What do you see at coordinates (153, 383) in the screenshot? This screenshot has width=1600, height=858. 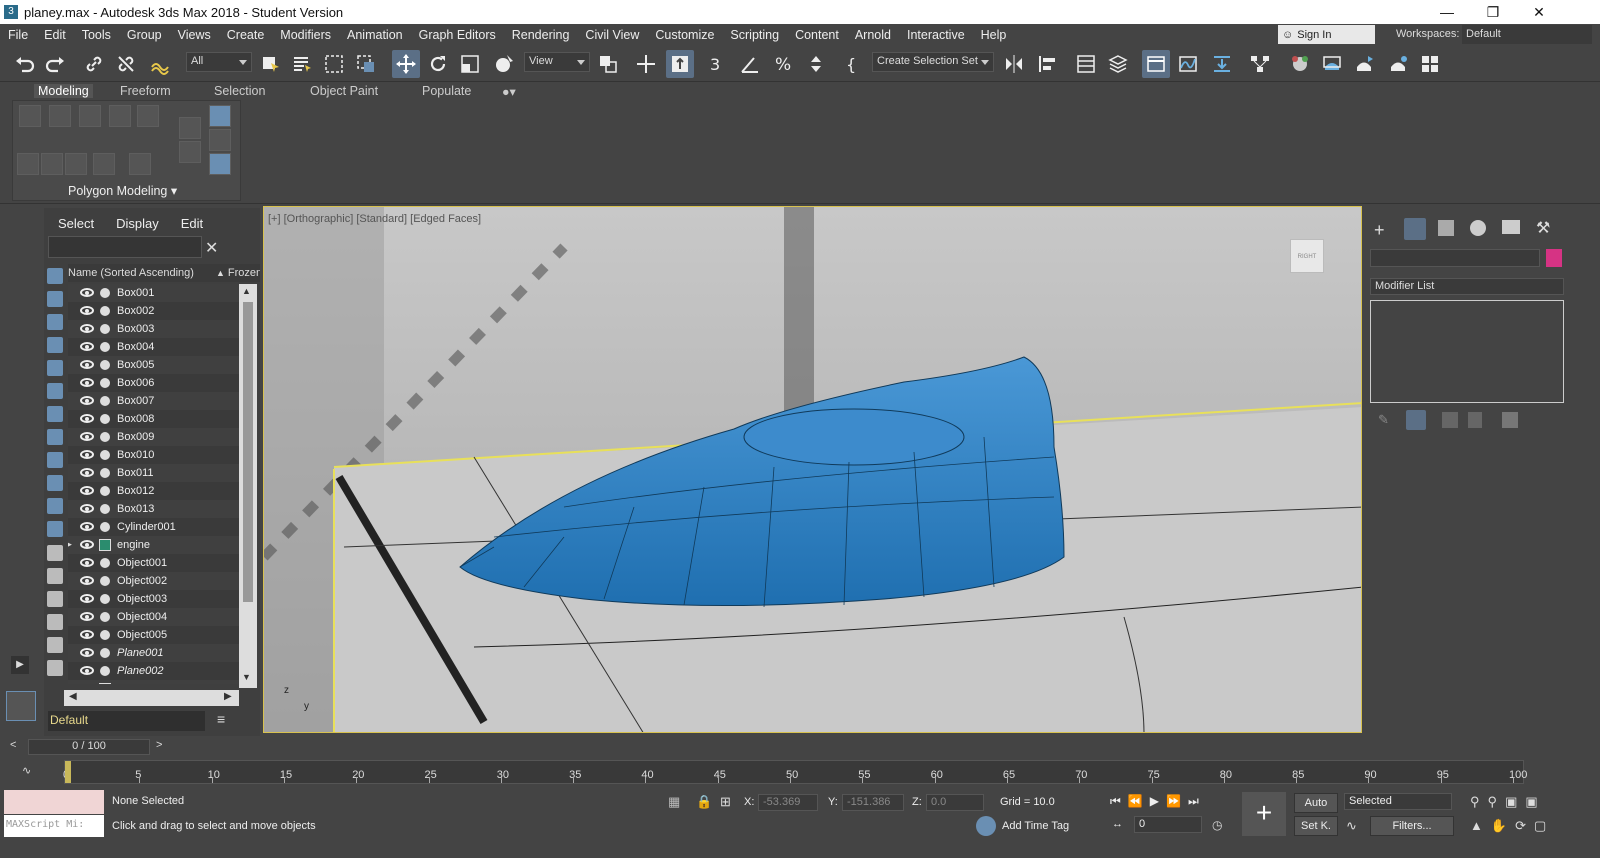 I see `scene-list-item: Box006` at bounding box center [153, 383].